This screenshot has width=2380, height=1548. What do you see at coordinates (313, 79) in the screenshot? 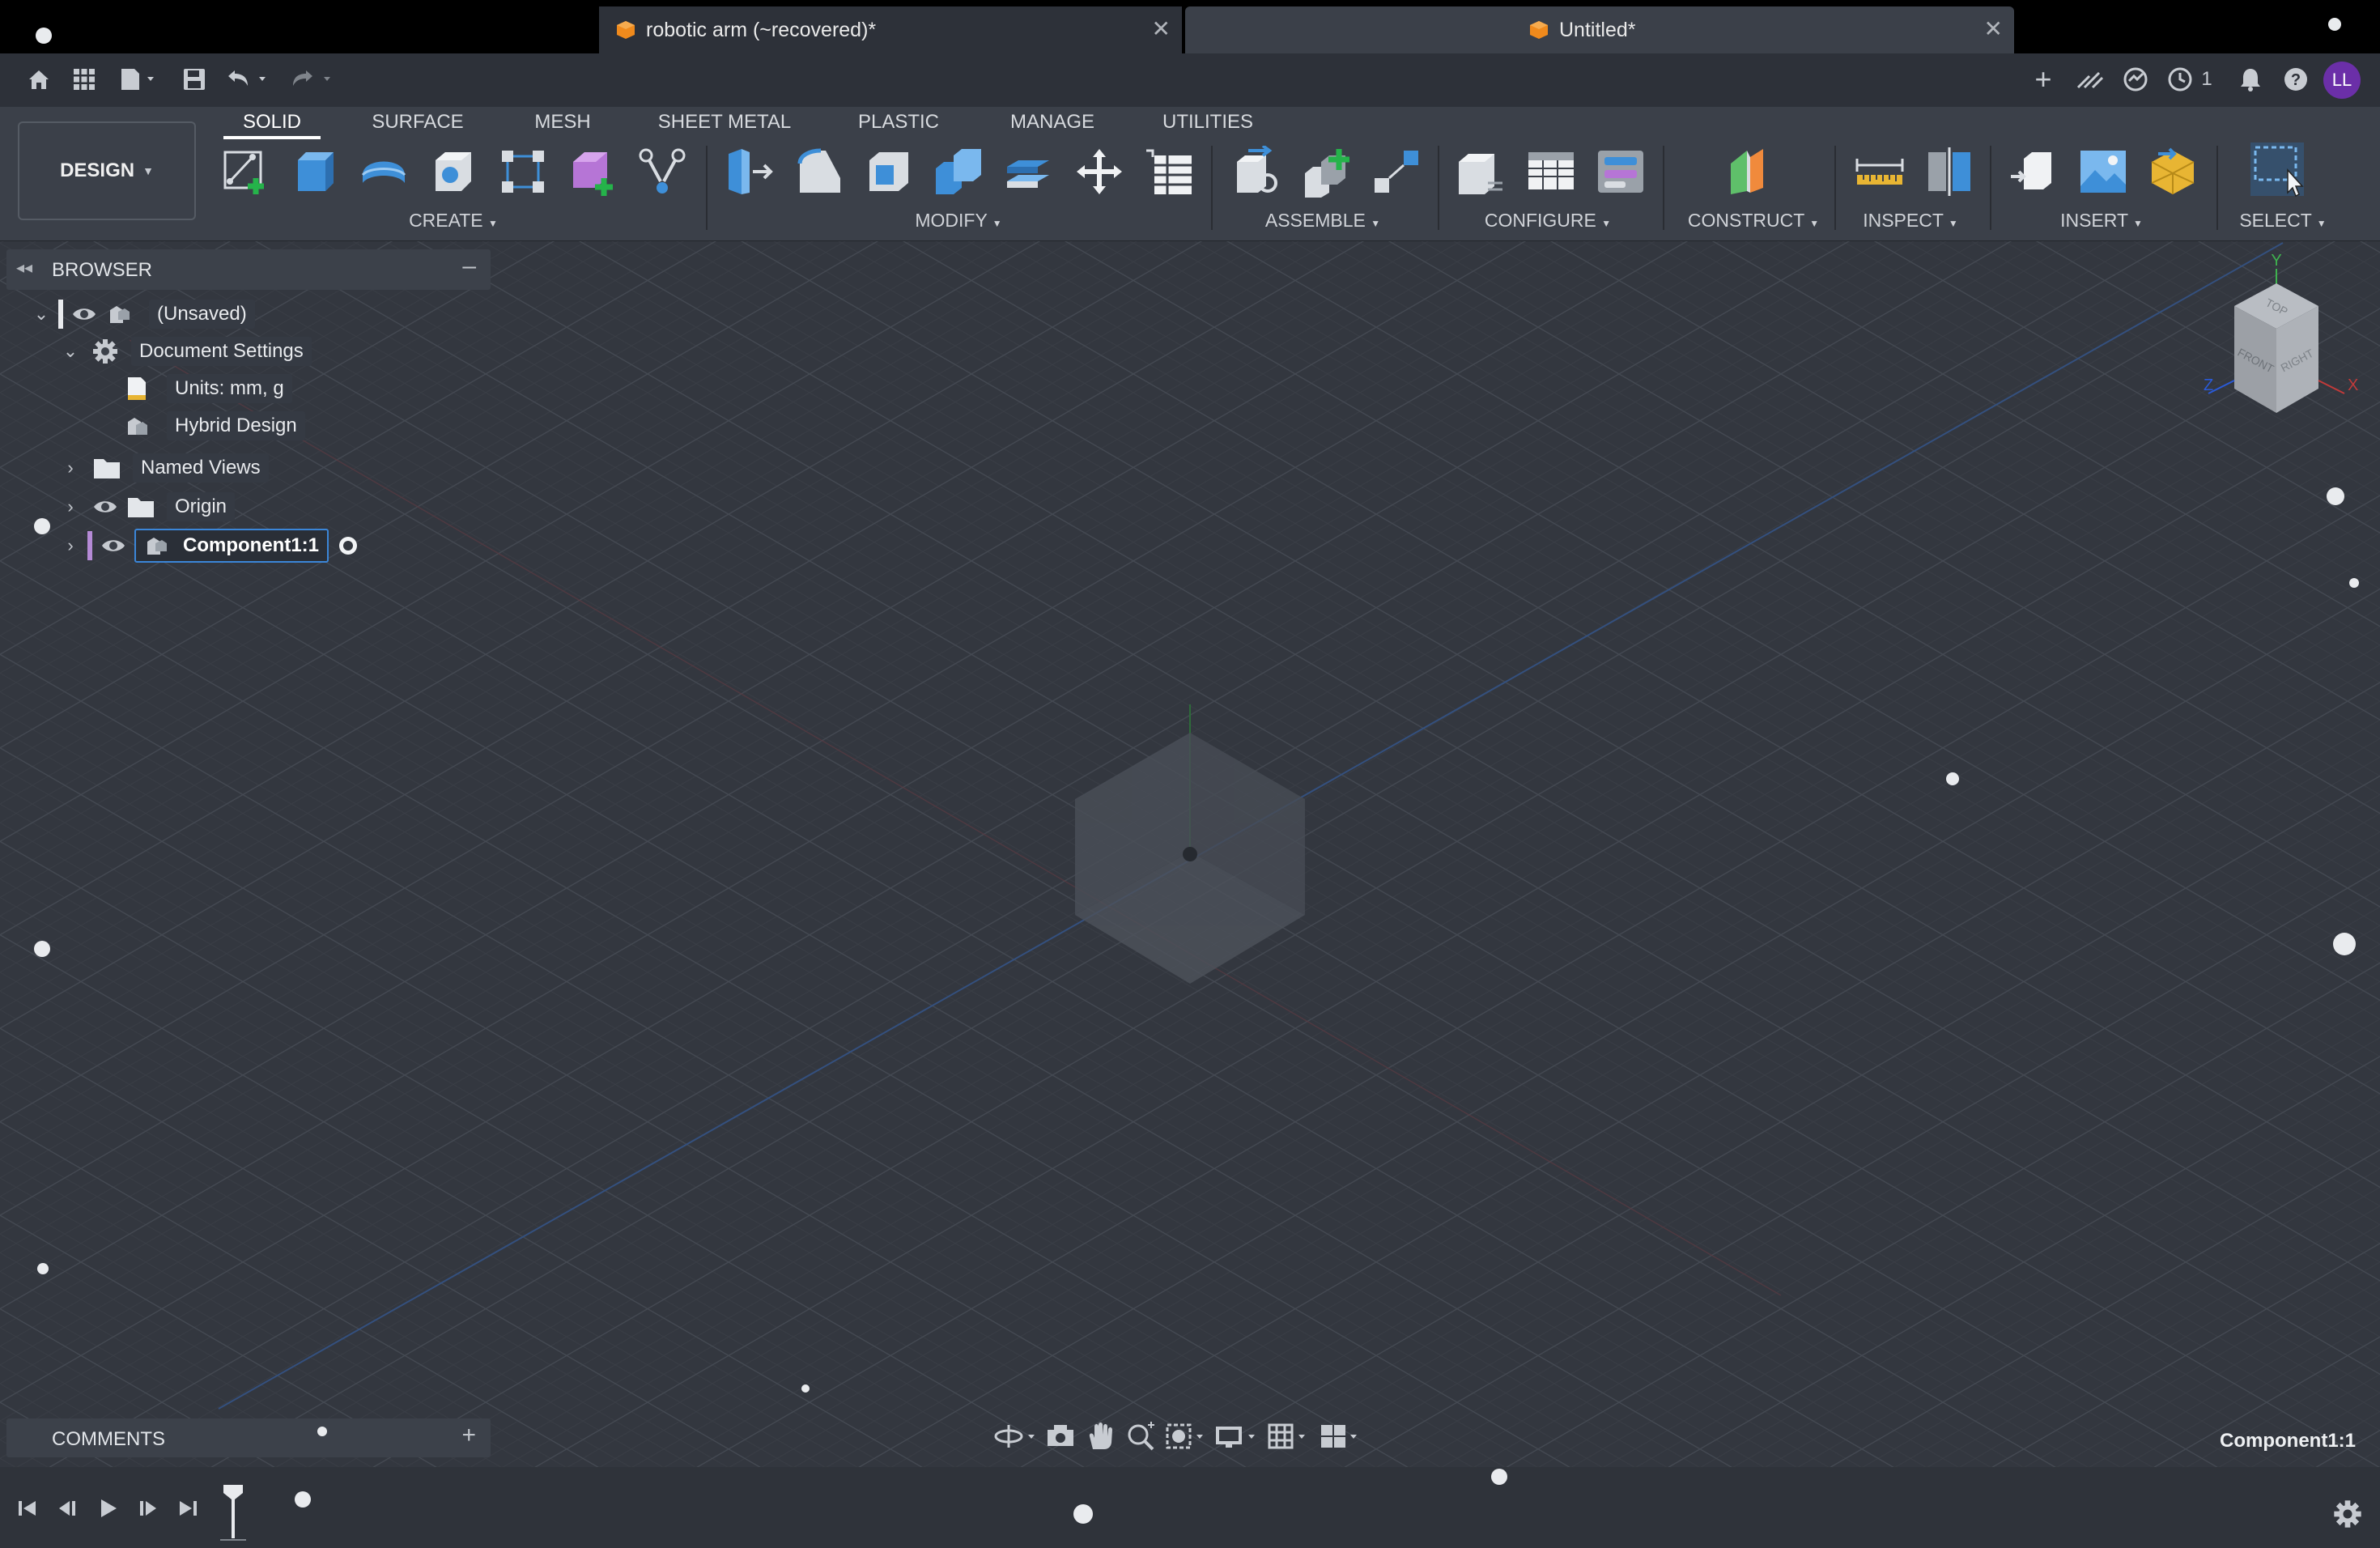
I see `redo-icon` at bounding box center [313, 79].